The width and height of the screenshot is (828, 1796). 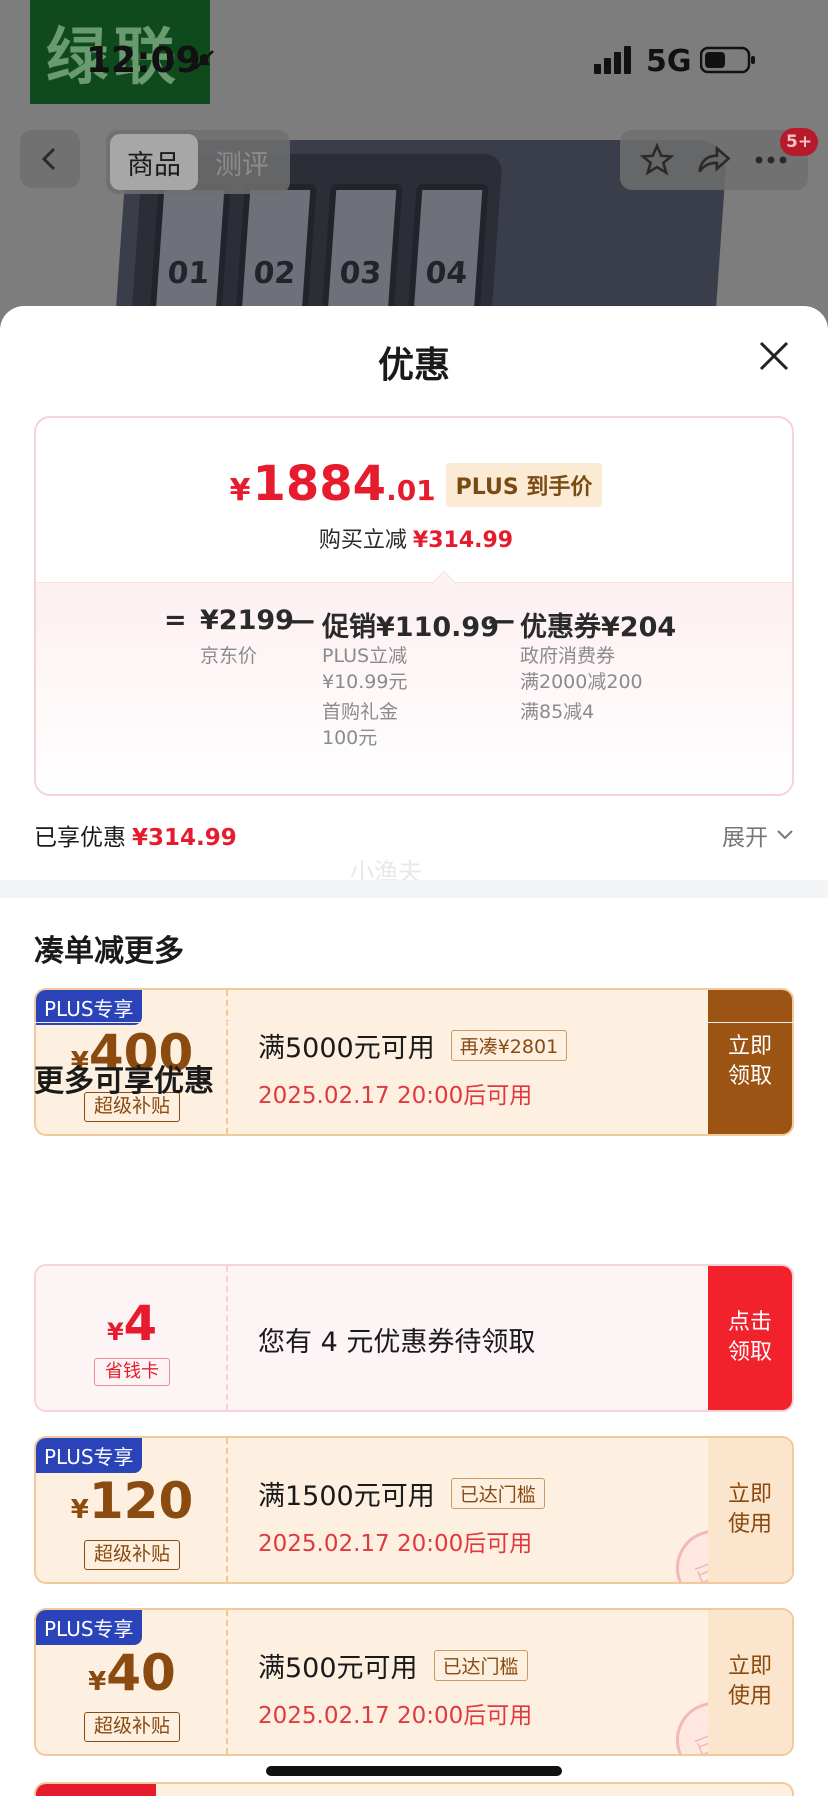 What do you see at coordinates (346, 1048) in the screenshot?
I see `coupon-condition-text: 满5000元可用` at bounding box center [346, 1048].